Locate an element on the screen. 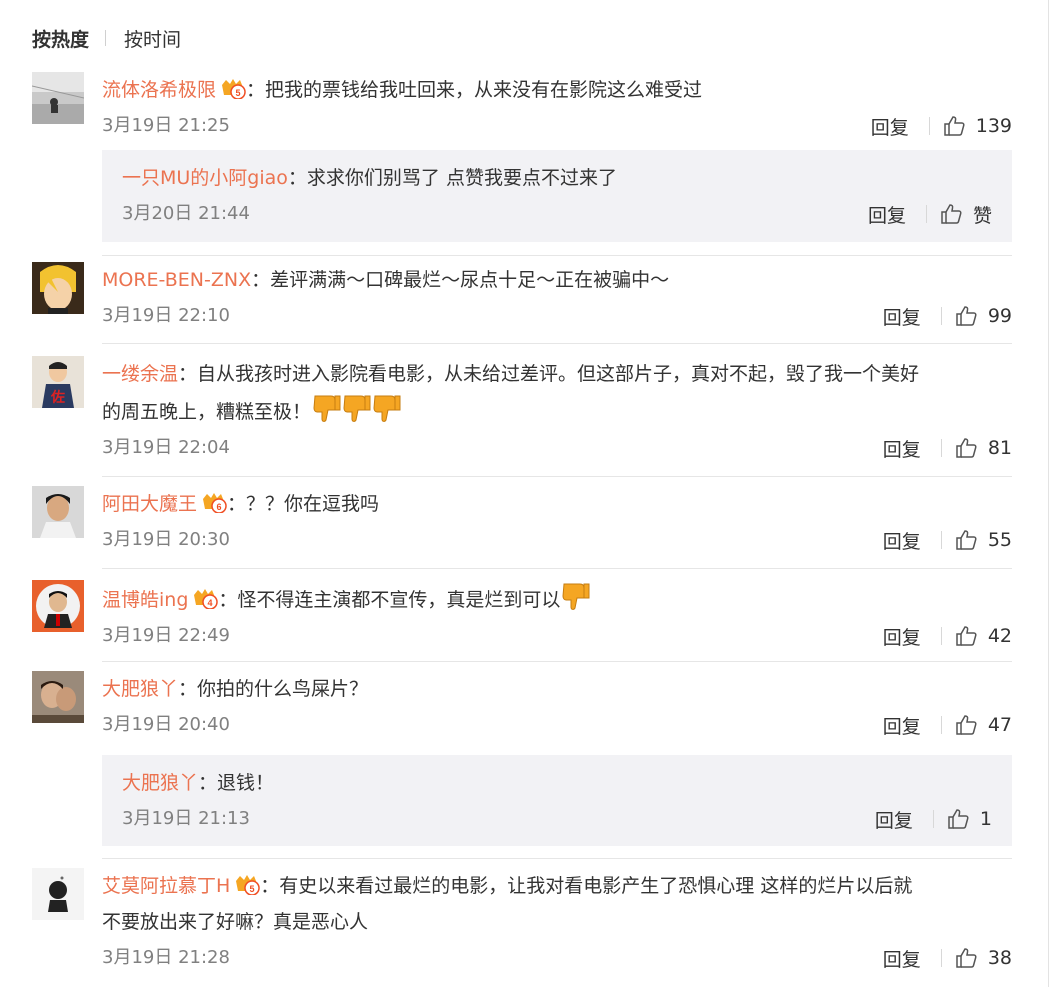 Image resolution: width=1049 pixels, height=987 pixels. reply-content: ：求求你们别骂了 点赞我要点不过来了 is located at coordinates (452, 178).